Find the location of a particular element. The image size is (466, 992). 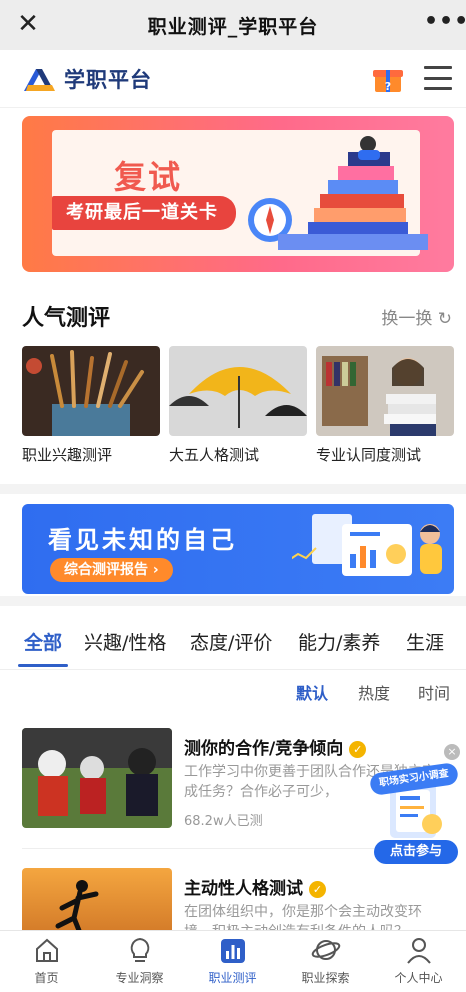

home-icon is located at coordinates (47, 950).